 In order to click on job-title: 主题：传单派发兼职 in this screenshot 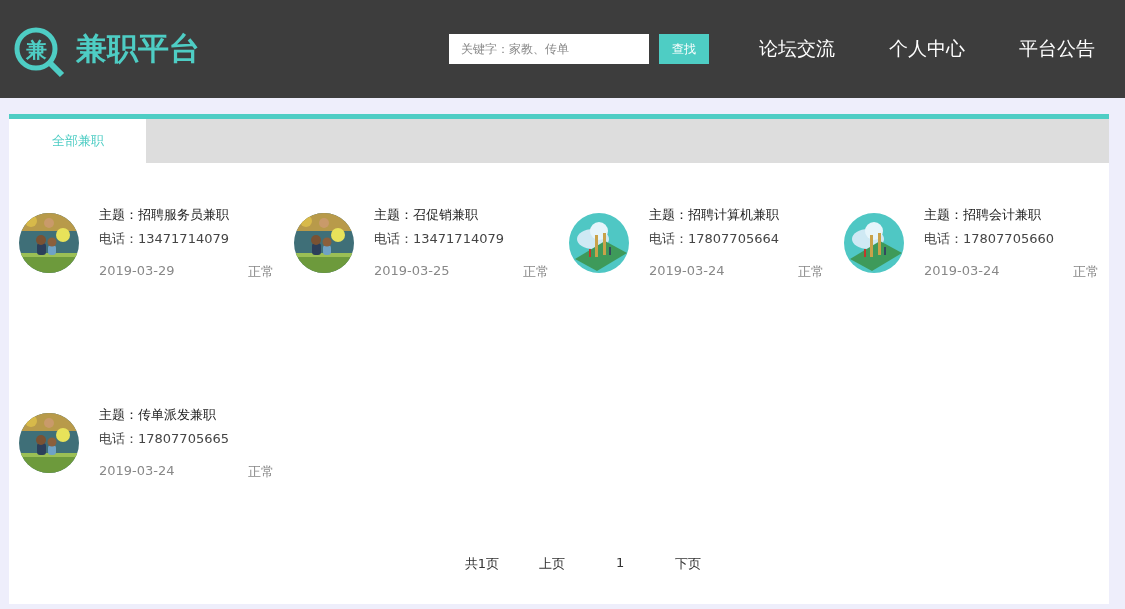, I will do `click(186, 415)`.